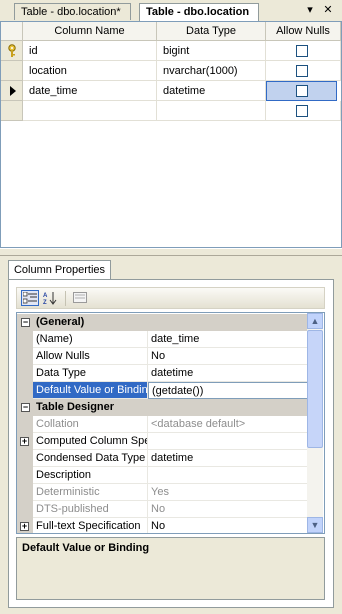  I want to click on property-row: + Full-text Specification No, so click(162, 525).